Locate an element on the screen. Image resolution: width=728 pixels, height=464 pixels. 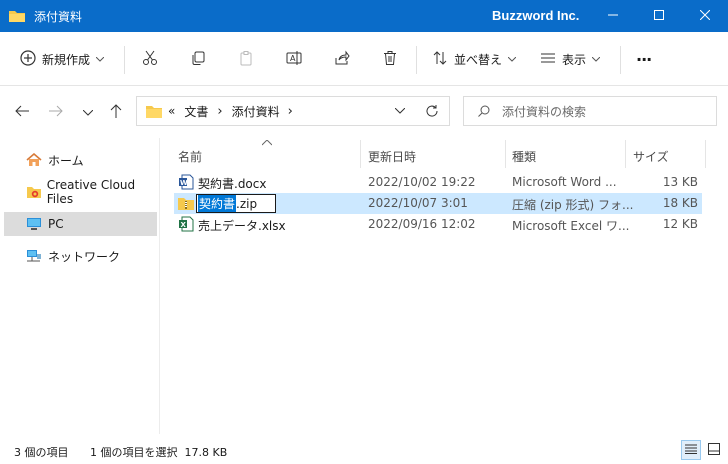
maximize-icon is located at coordinates (659, 16).